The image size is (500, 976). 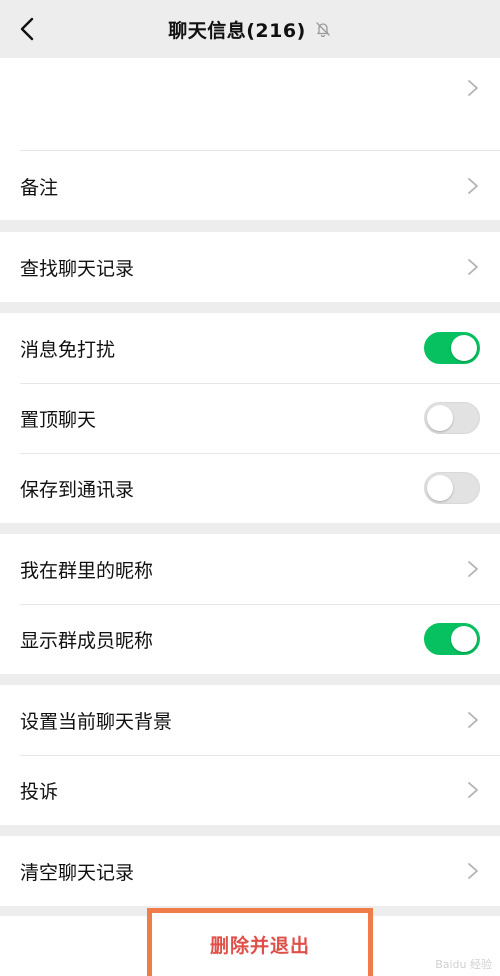 What do you see at coordinates (77, 268) in the screenshot?
I see `row-label: 查找聊天记录` at bounding box center [77, 268].